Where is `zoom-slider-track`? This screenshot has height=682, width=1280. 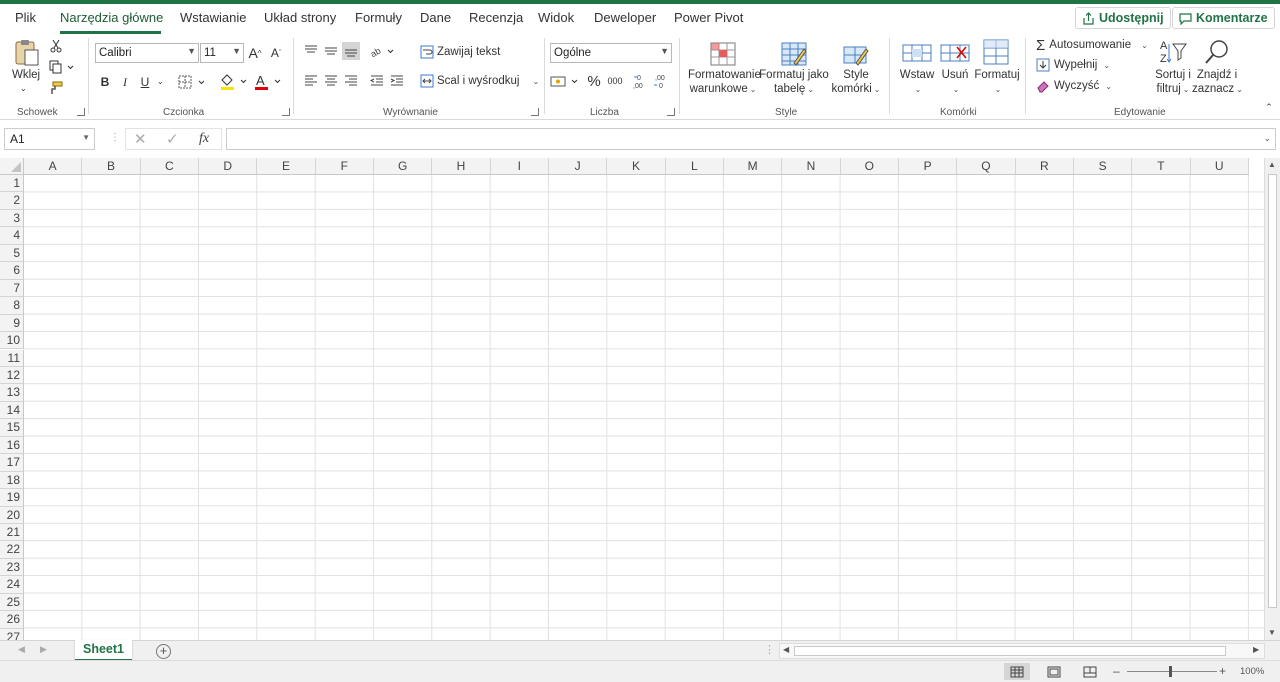 zoom-slider-track is located at coordinates (1172, 671).